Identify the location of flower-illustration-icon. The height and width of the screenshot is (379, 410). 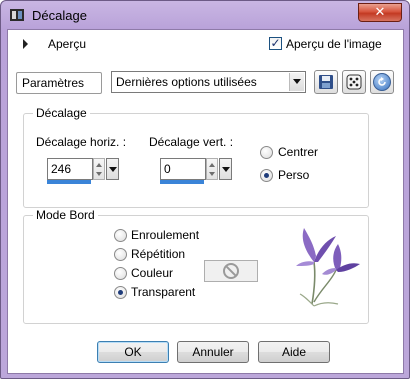
(328, 267).